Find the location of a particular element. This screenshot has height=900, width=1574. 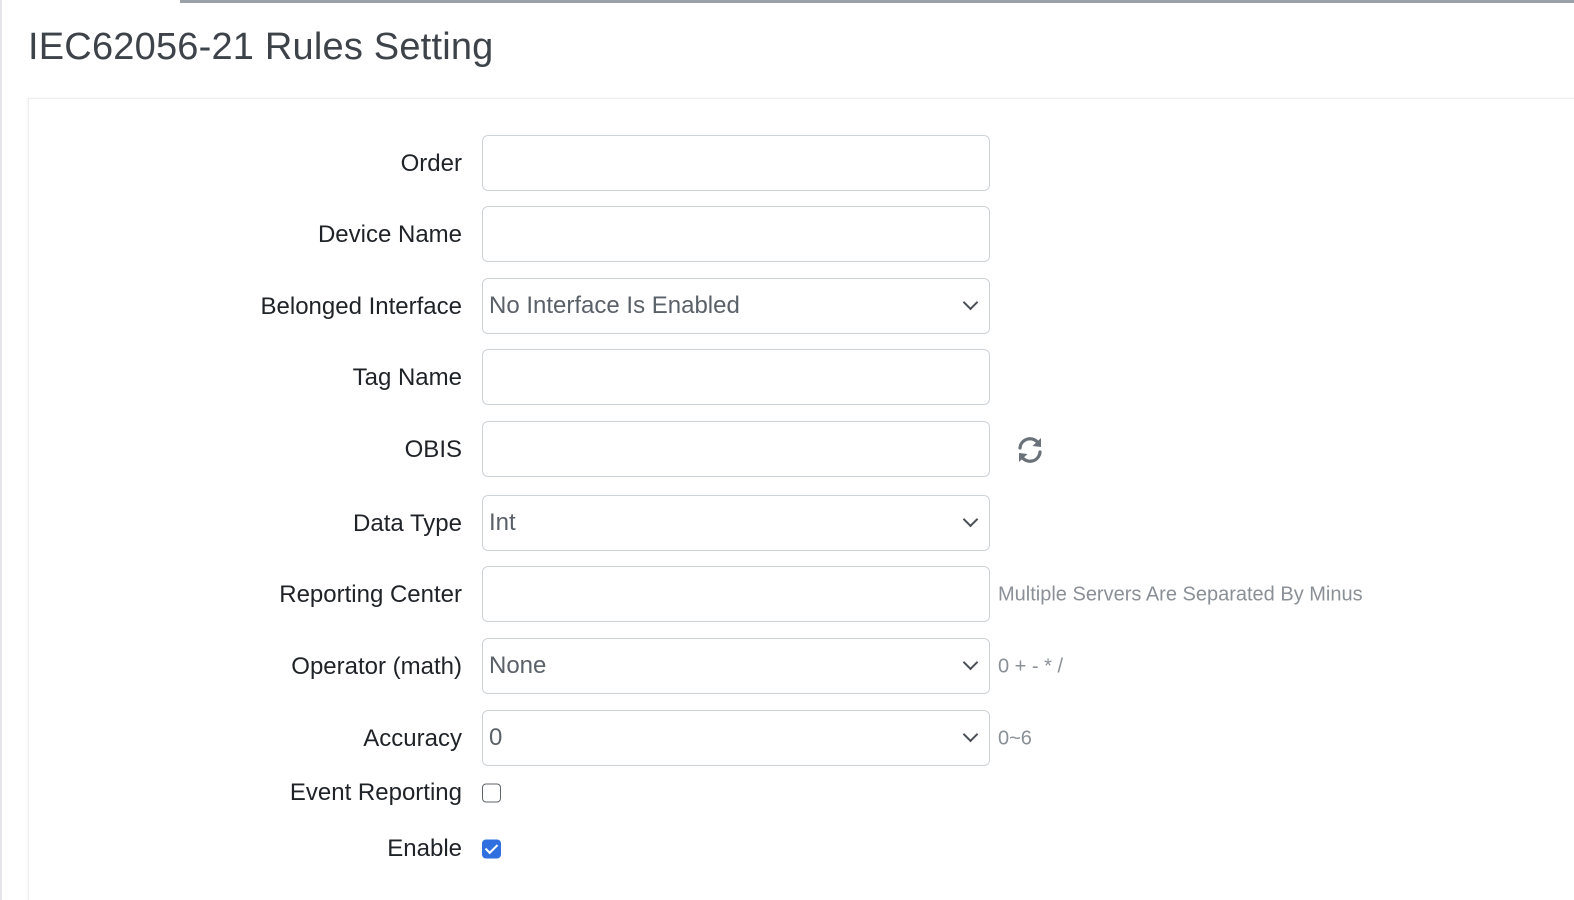

data-type-label: Data Type is located at coordinates (407, 523).